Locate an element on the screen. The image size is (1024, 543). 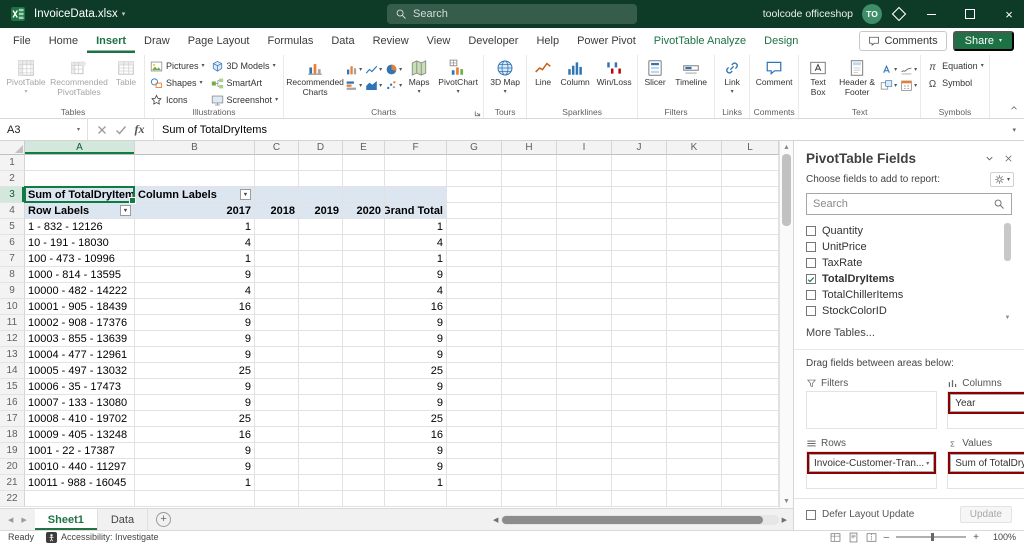
ribbon-tab-developer: Developer is located at coordinates (493, 40).